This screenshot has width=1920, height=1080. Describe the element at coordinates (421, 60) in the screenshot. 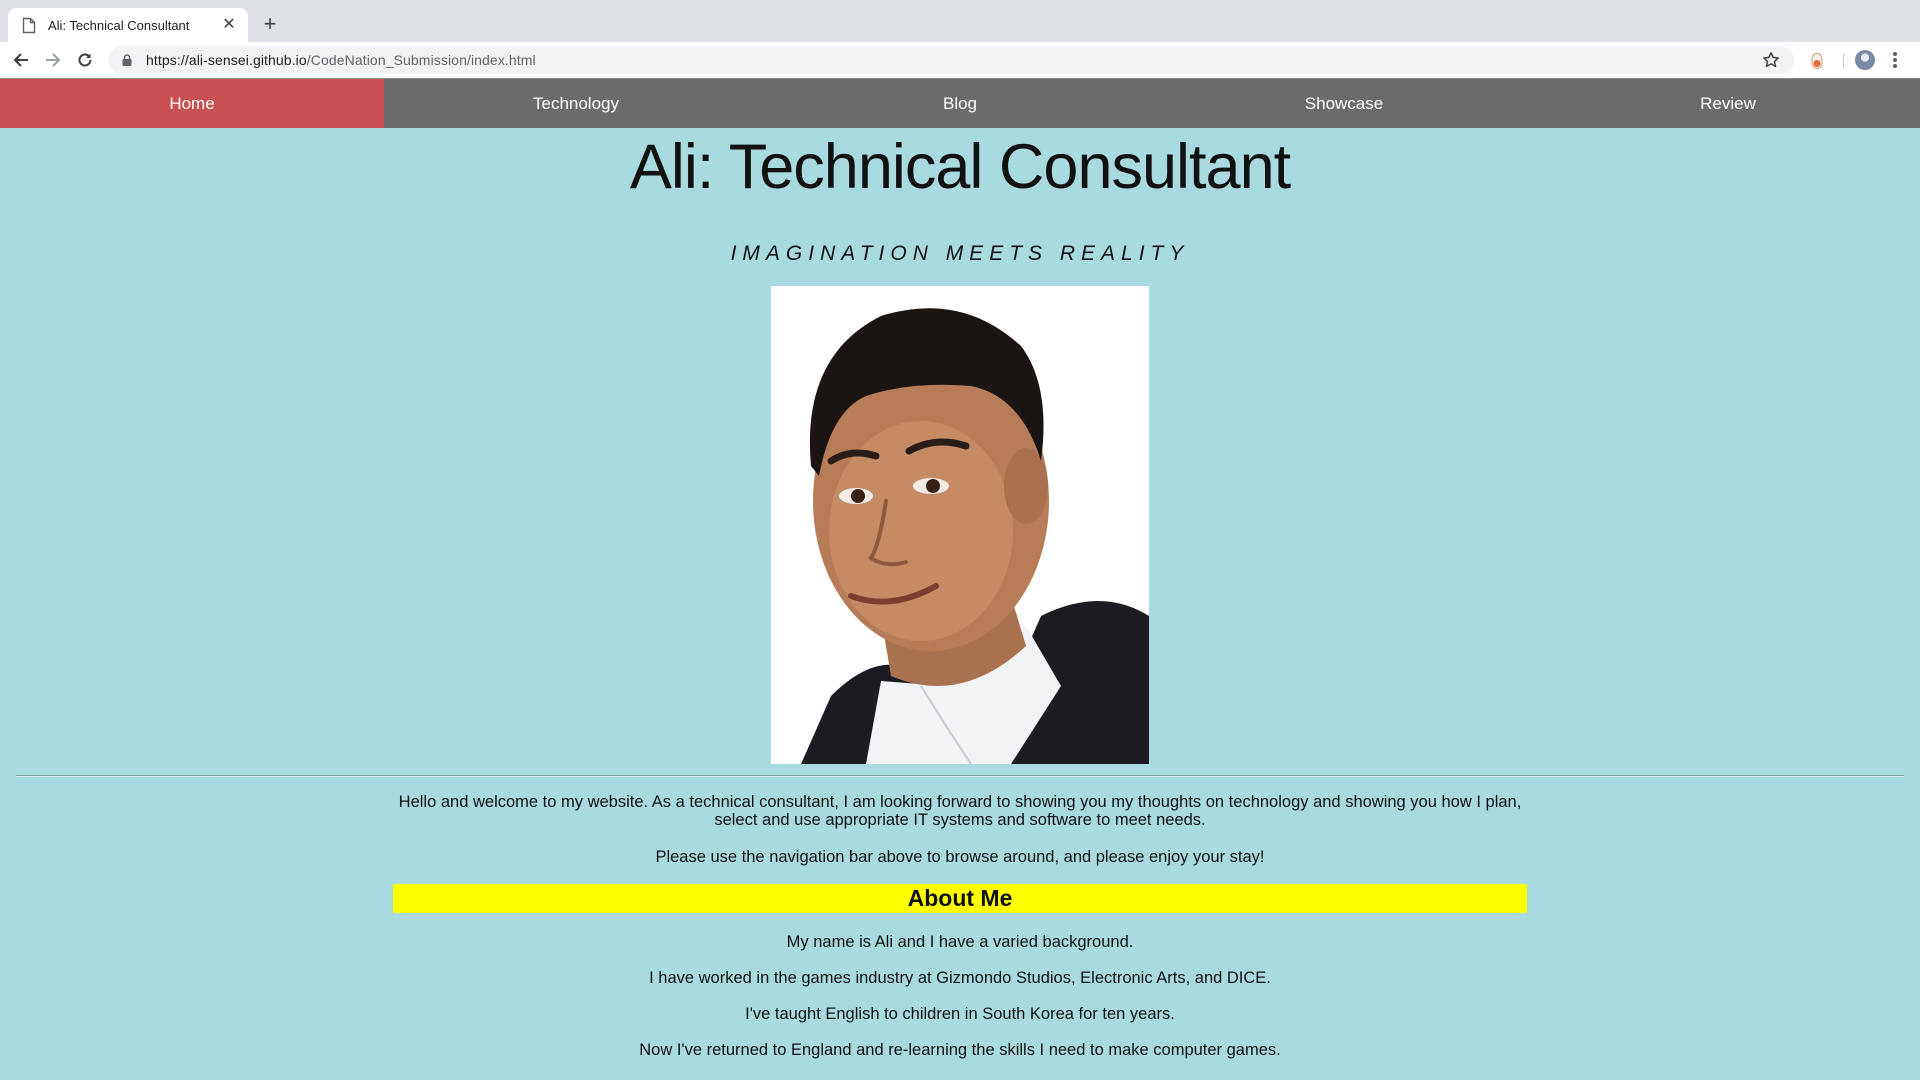

I see `url-path: /CodeNation_Submission/index.html` at that location.